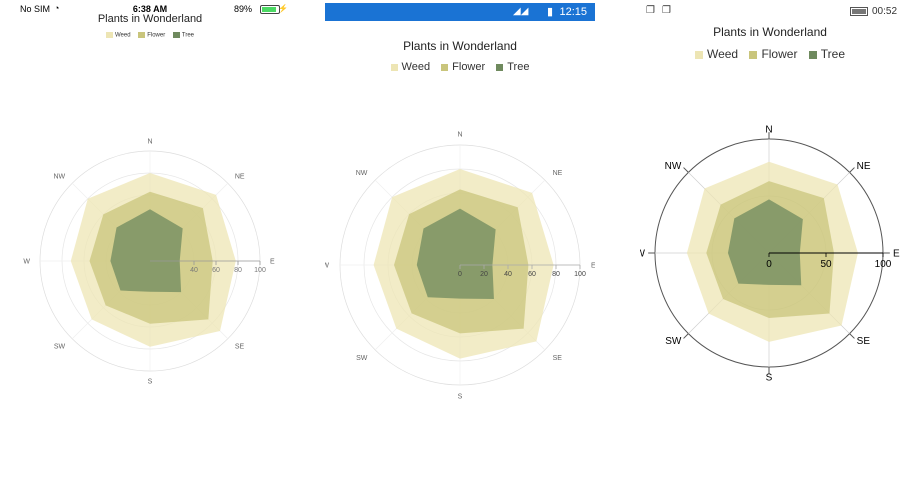  What do you see at coordinates (149, 261) in the screenshot?
I see `radar-chart-ios: 40 60 80 100 N NE E SE S SW W NW` at bounding box center [149, 261].